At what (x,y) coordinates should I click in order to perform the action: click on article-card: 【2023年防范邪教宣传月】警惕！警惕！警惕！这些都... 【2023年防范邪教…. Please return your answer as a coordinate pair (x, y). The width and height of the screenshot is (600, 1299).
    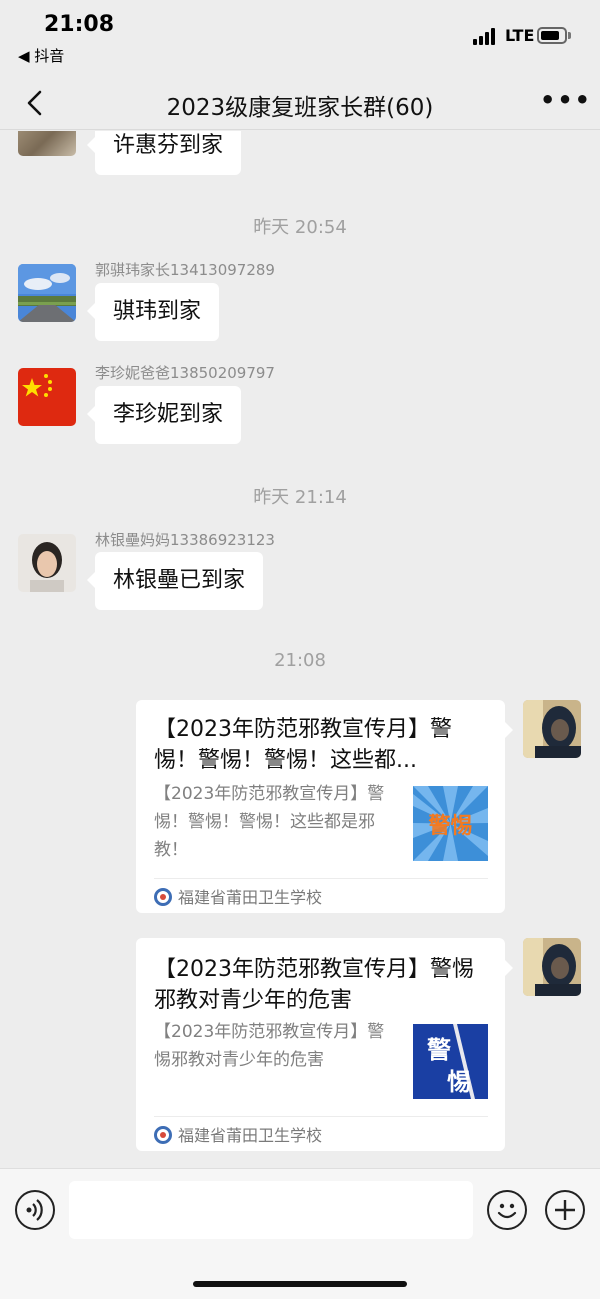
    Looking at the image, I should click on (324, 806).